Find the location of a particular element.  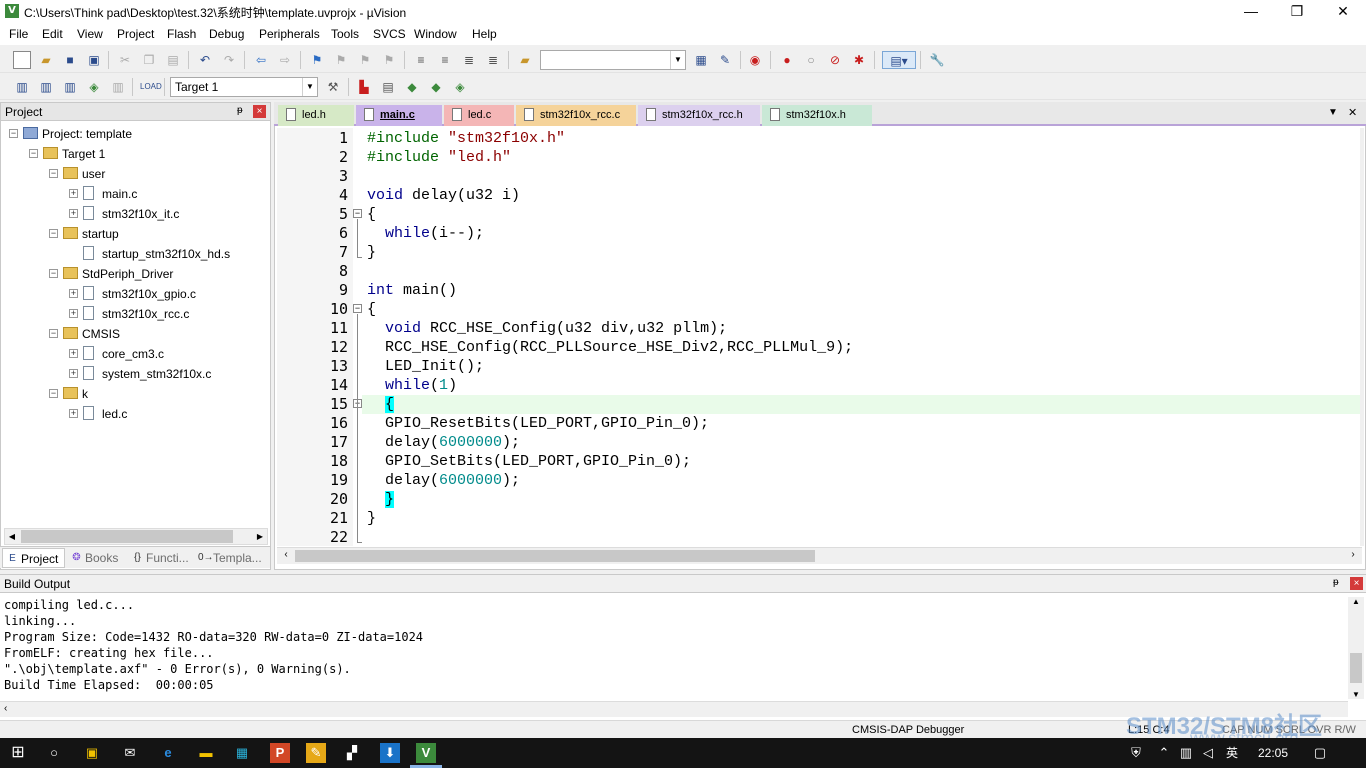

menu-svcs: SVCS is located at coordinates (389, 34).